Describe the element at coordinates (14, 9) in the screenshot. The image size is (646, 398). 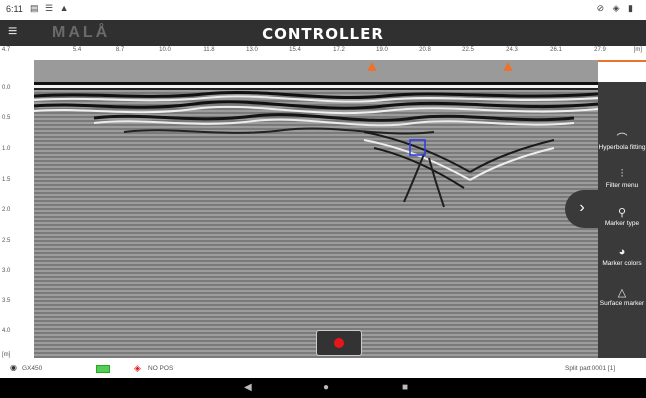
I see `status-time: 6:11` at that location.